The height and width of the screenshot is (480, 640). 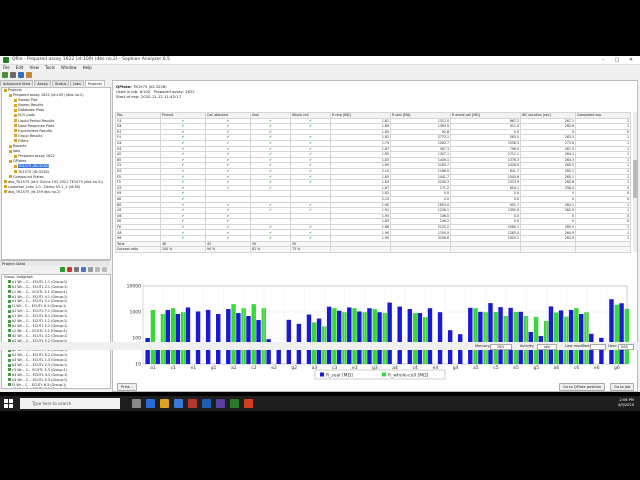 What do you see at coordinates (13, 75) in the screenshot?
I see `stop-icon` at bounding box center [13, 75].